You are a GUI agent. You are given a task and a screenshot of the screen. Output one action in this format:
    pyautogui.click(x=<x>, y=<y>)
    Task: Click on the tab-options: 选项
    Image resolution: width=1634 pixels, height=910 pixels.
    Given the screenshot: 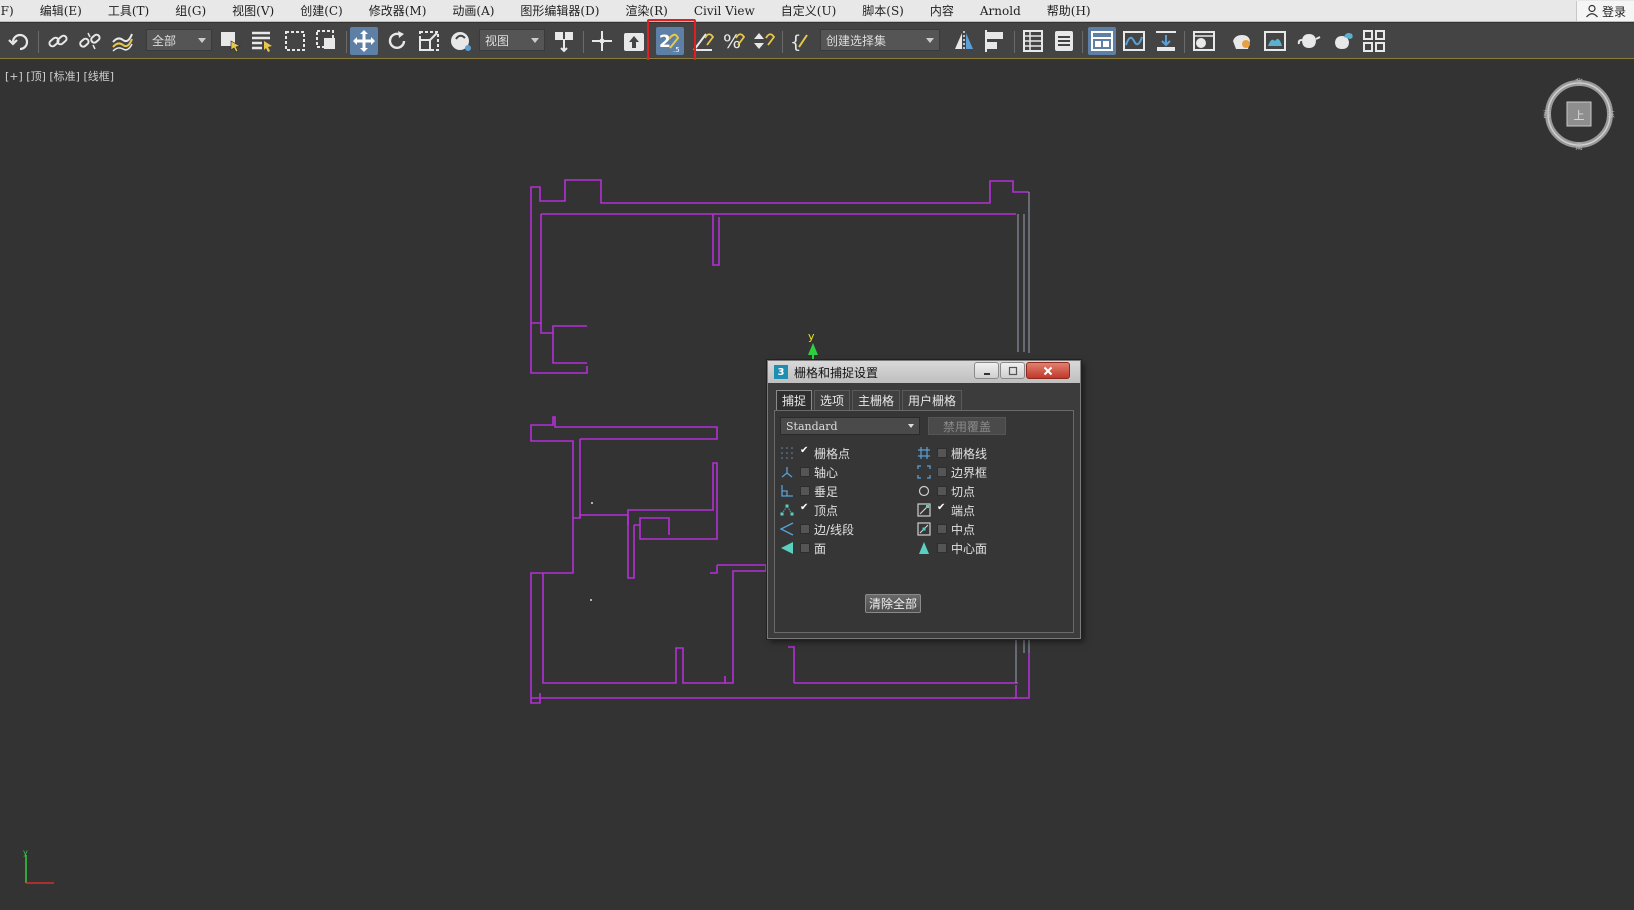 What is the action you would take?
    pyautogui.click(x=832, y=400)
    